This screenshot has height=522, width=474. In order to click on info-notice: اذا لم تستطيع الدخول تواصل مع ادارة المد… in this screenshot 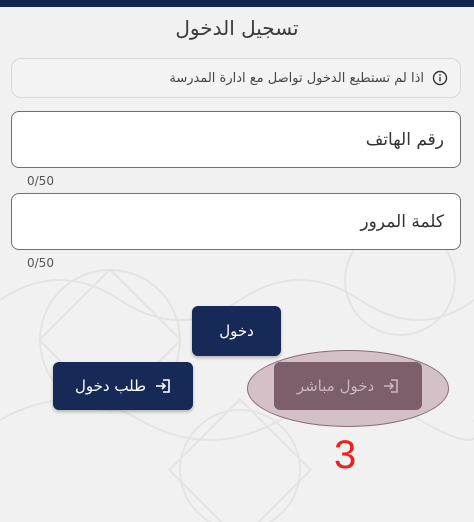, I will do `click(236, 78)`.